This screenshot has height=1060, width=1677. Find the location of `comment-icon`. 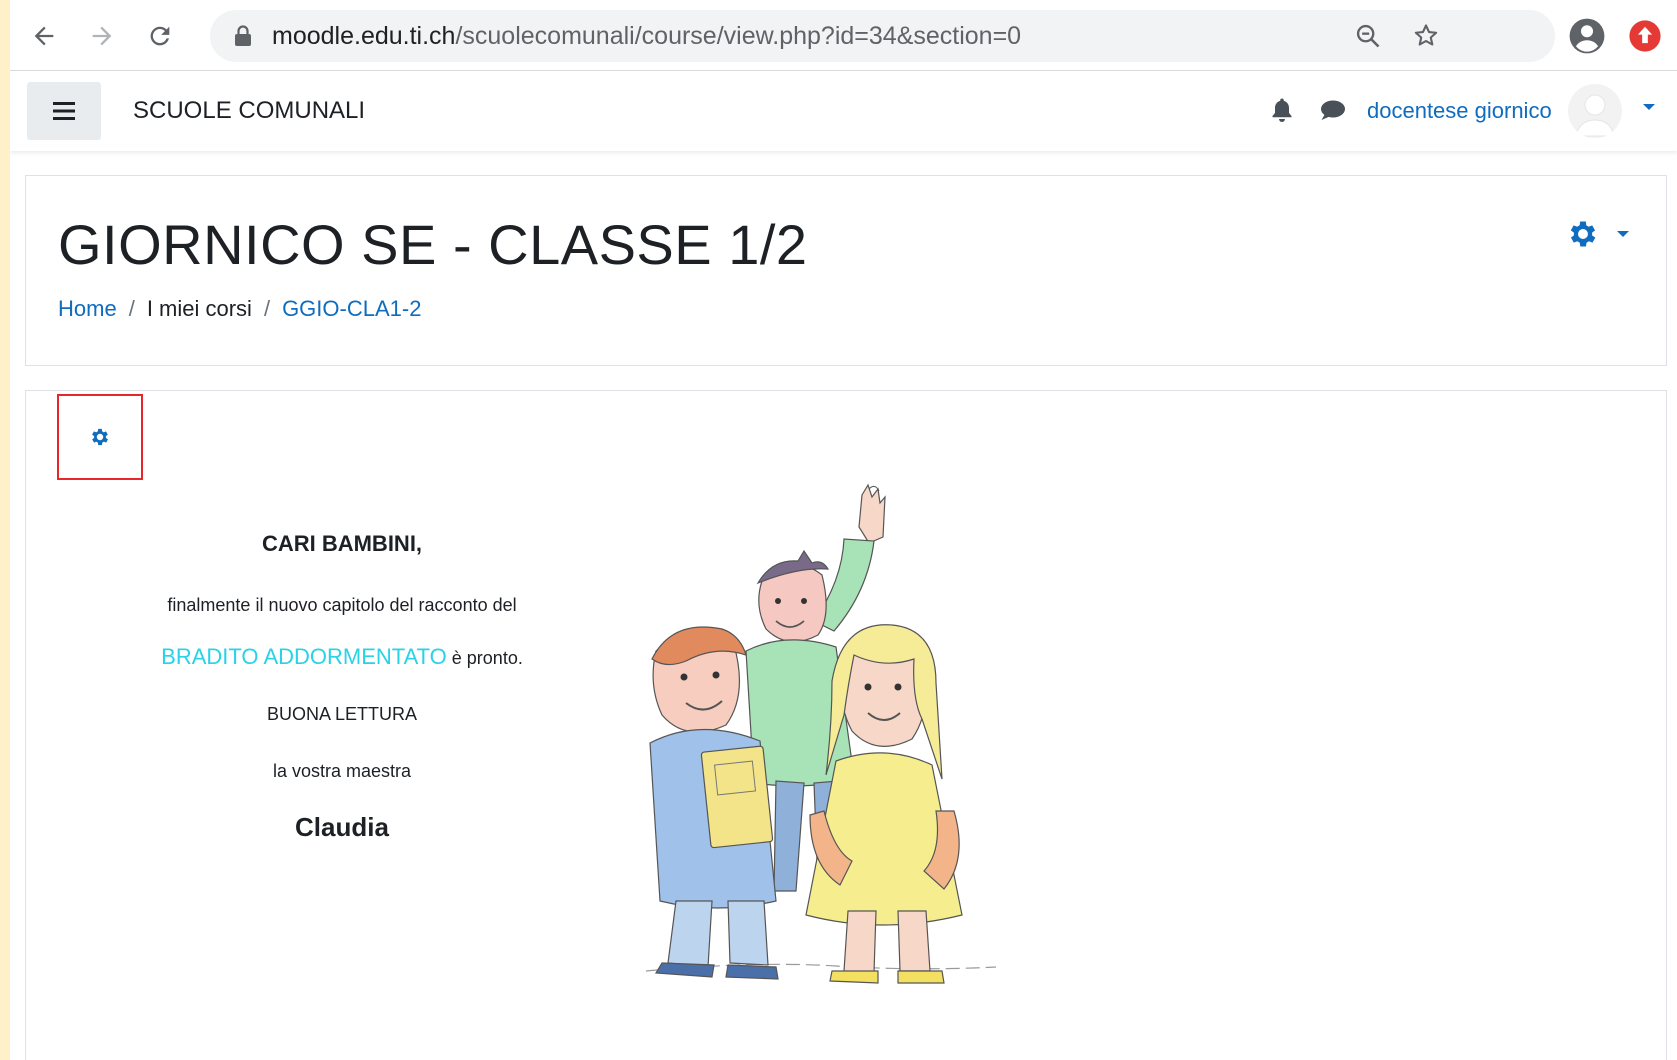

comment-icon is located at coordinates (1333, 110).